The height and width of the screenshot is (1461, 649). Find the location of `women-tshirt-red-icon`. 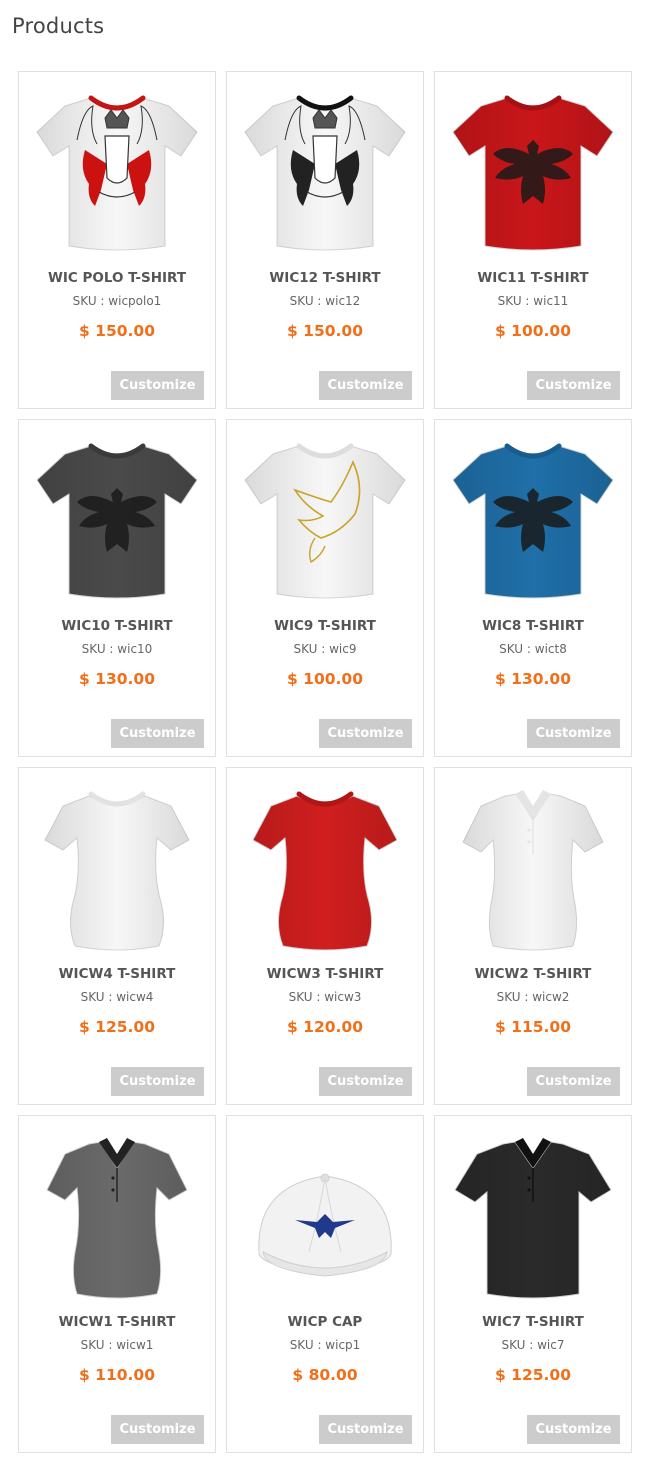

women-tshirt-red-icon is located at coordinates (325, 871).